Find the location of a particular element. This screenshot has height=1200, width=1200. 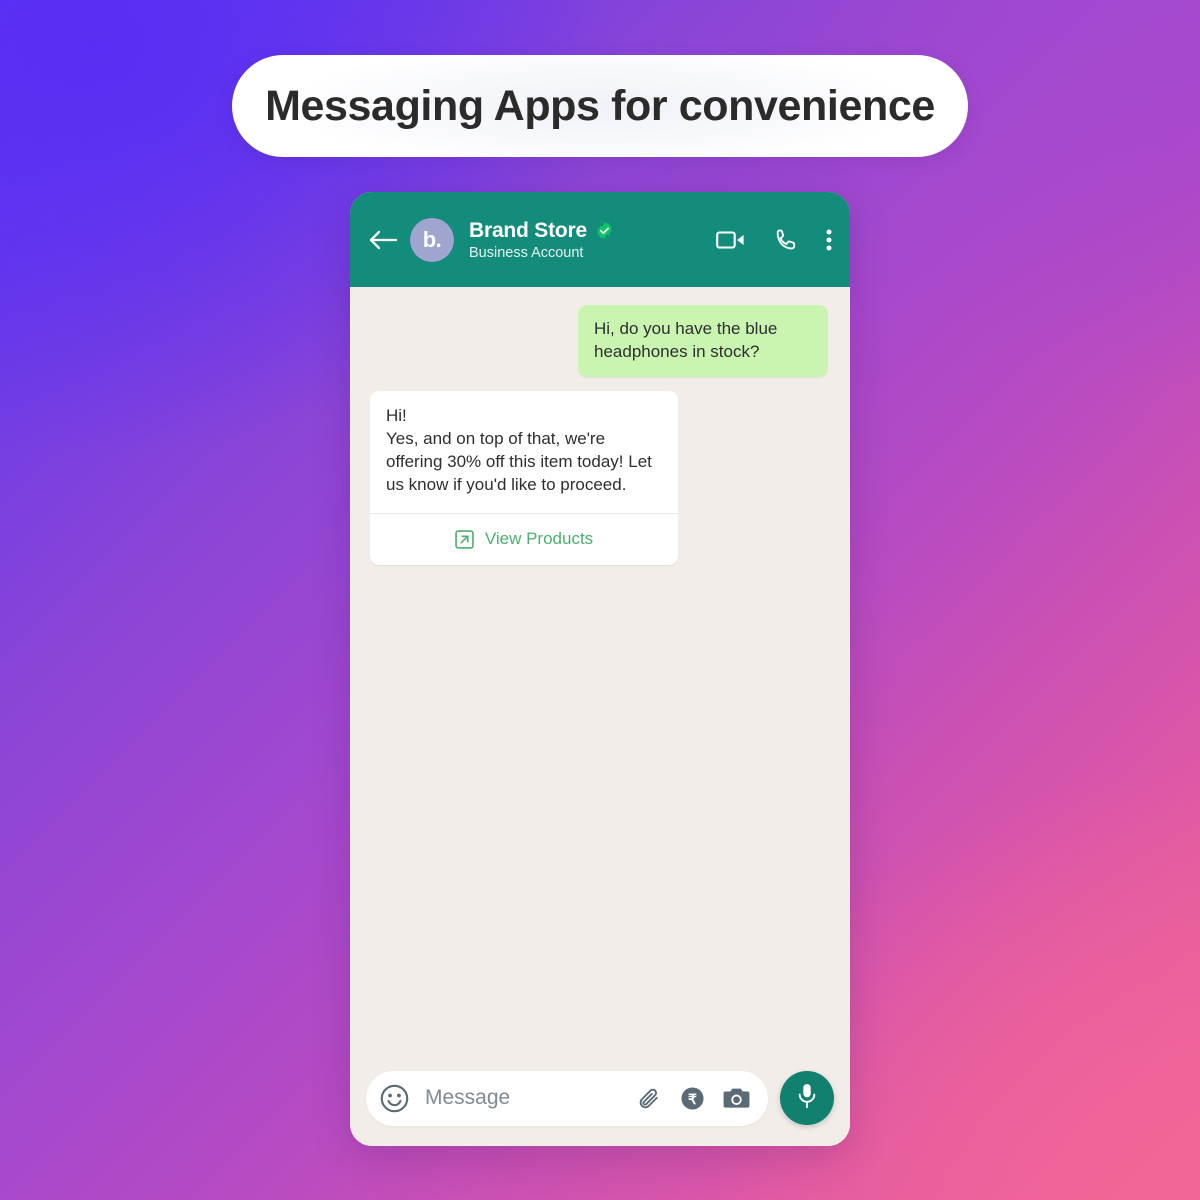

chat-header: b. Brand Store Business Account is located at coordinates (600, 239).